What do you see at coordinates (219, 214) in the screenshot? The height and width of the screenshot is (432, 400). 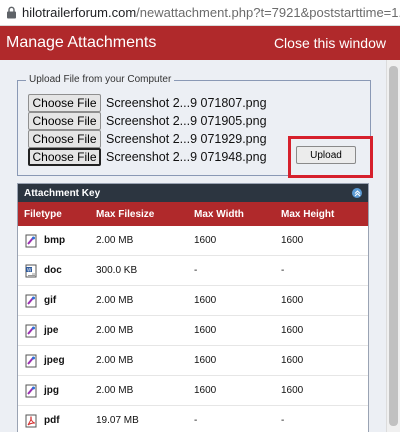 I see `col-max-width: Max Width` at bounding box center [219, 214].